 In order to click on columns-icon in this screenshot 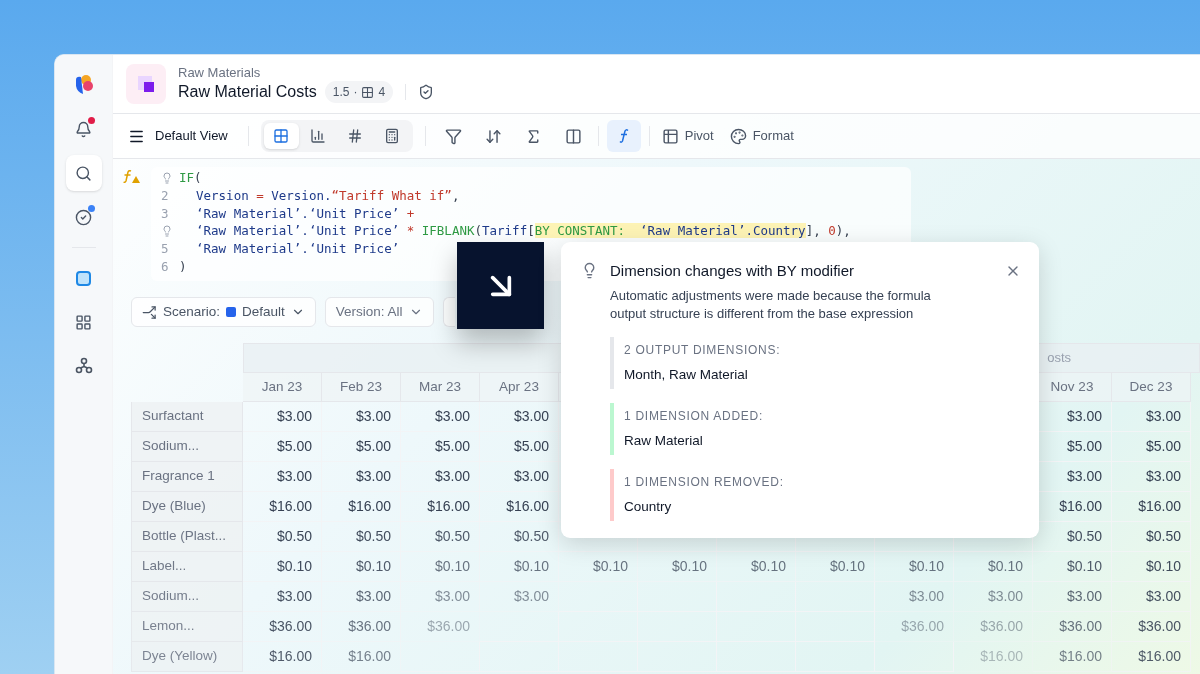, I will do `click(574, 136)`.